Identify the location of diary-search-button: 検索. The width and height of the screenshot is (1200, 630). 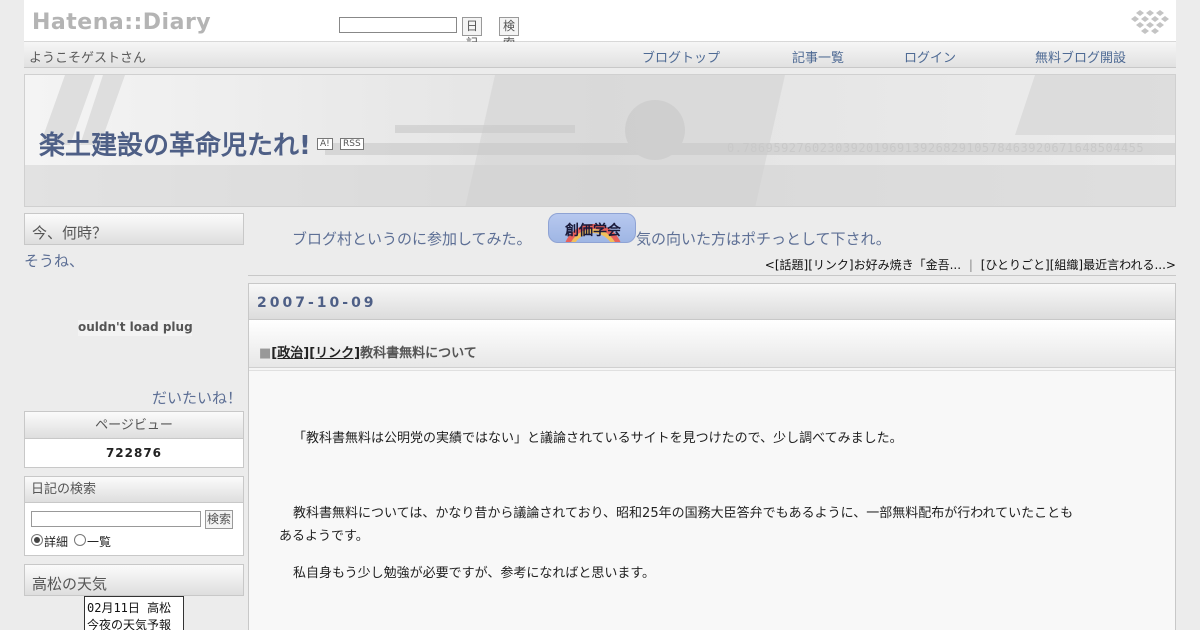
(219, 519).